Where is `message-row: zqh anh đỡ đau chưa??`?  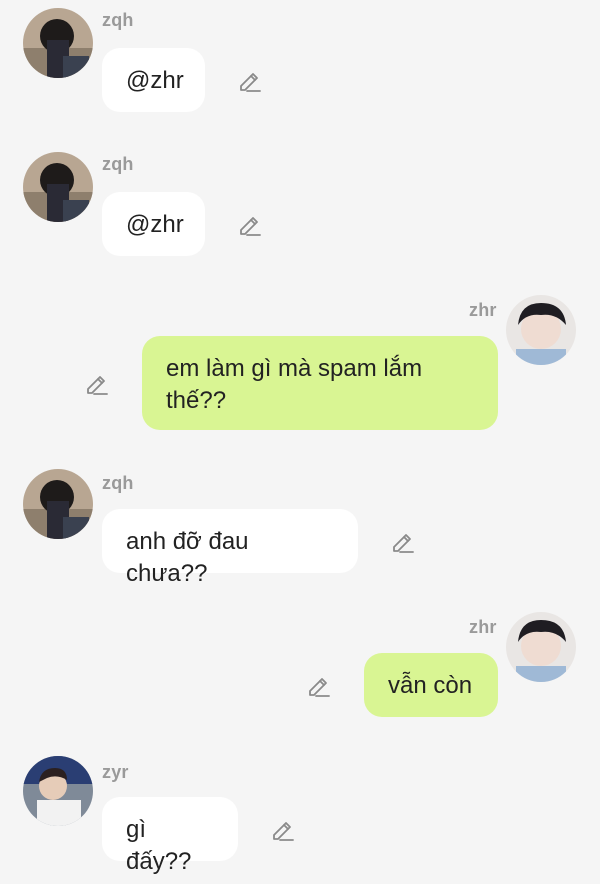 message-row: zqh anh đỡ đau chưa?? is located at coordinates (300, 527).